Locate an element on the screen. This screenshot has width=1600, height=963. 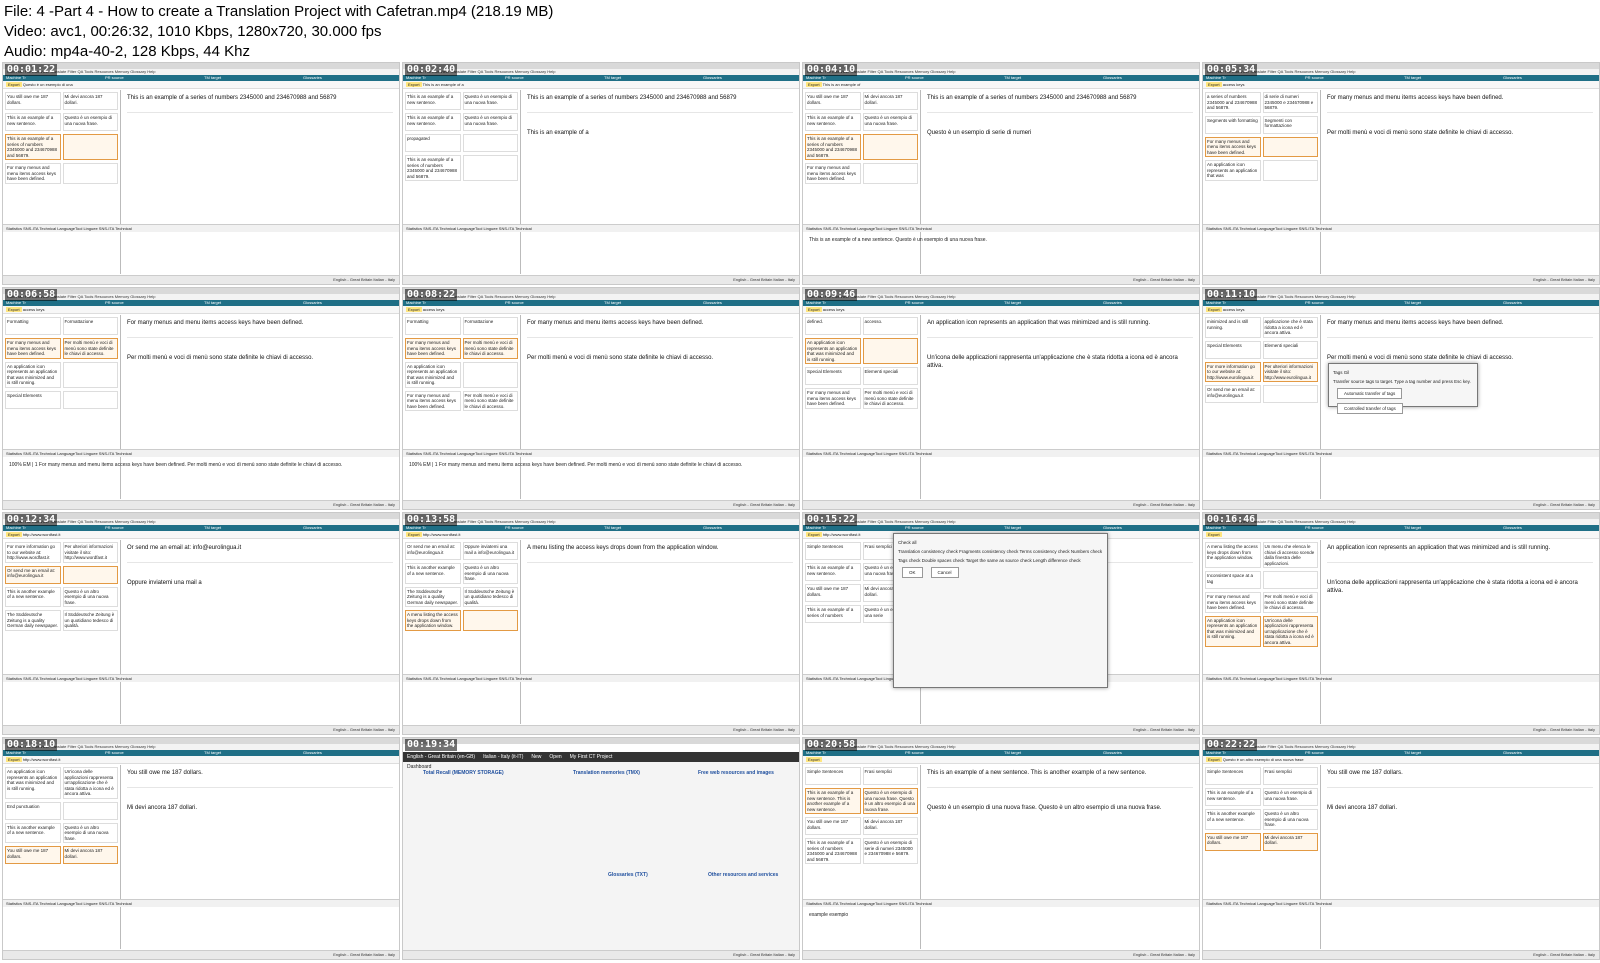
source-segment: Special Elements is located at coordinates (33, 399).